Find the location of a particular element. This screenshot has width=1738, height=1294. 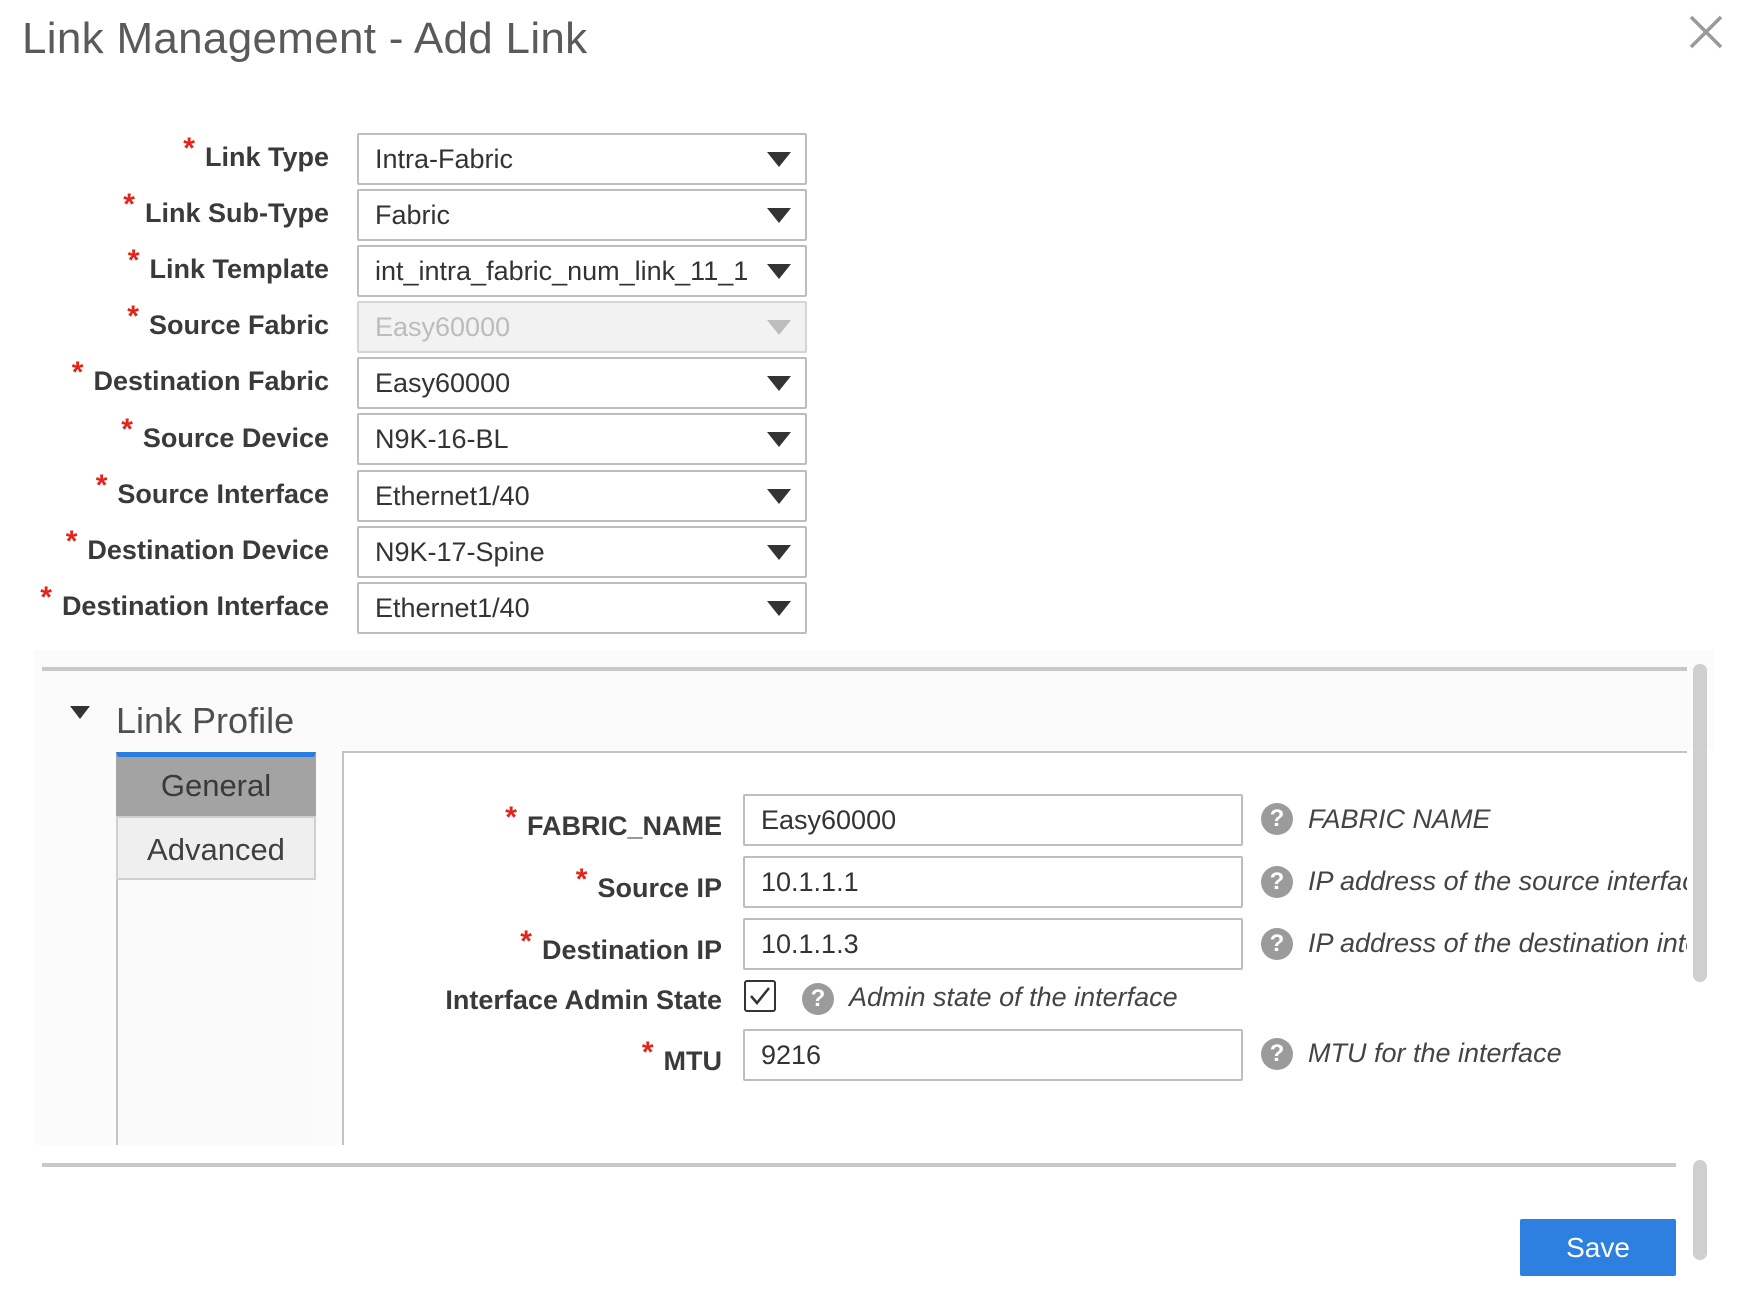

label-fabric-name: * FABRIC_NAME is located at coordinates (613, 821).